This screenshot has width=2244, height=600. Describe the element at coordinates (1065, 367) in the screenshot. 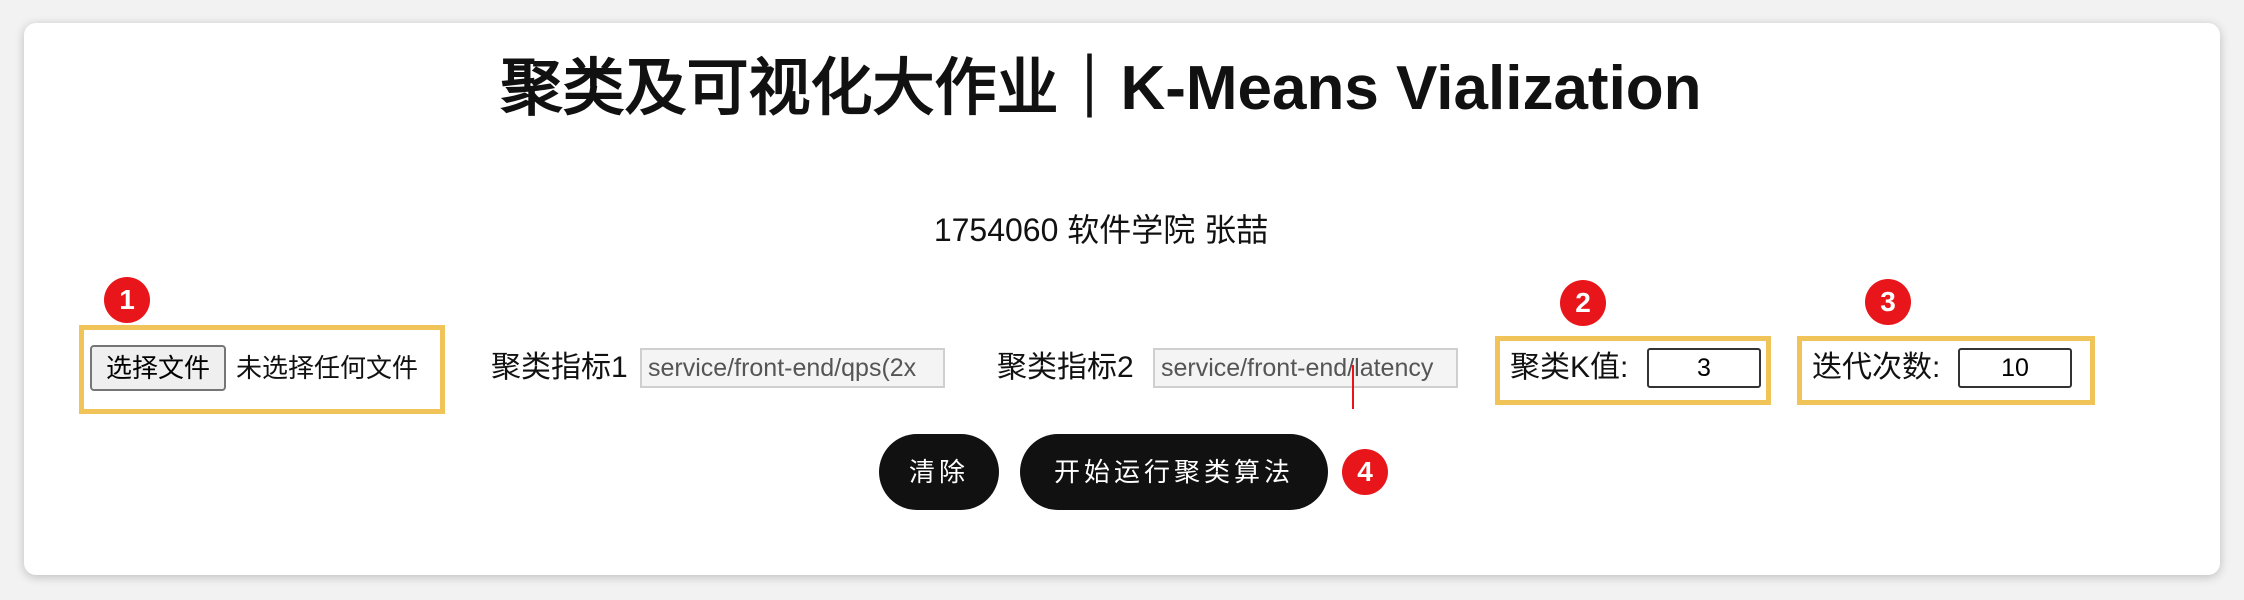

I see `metric2-label: 聚类指标2` at that location.